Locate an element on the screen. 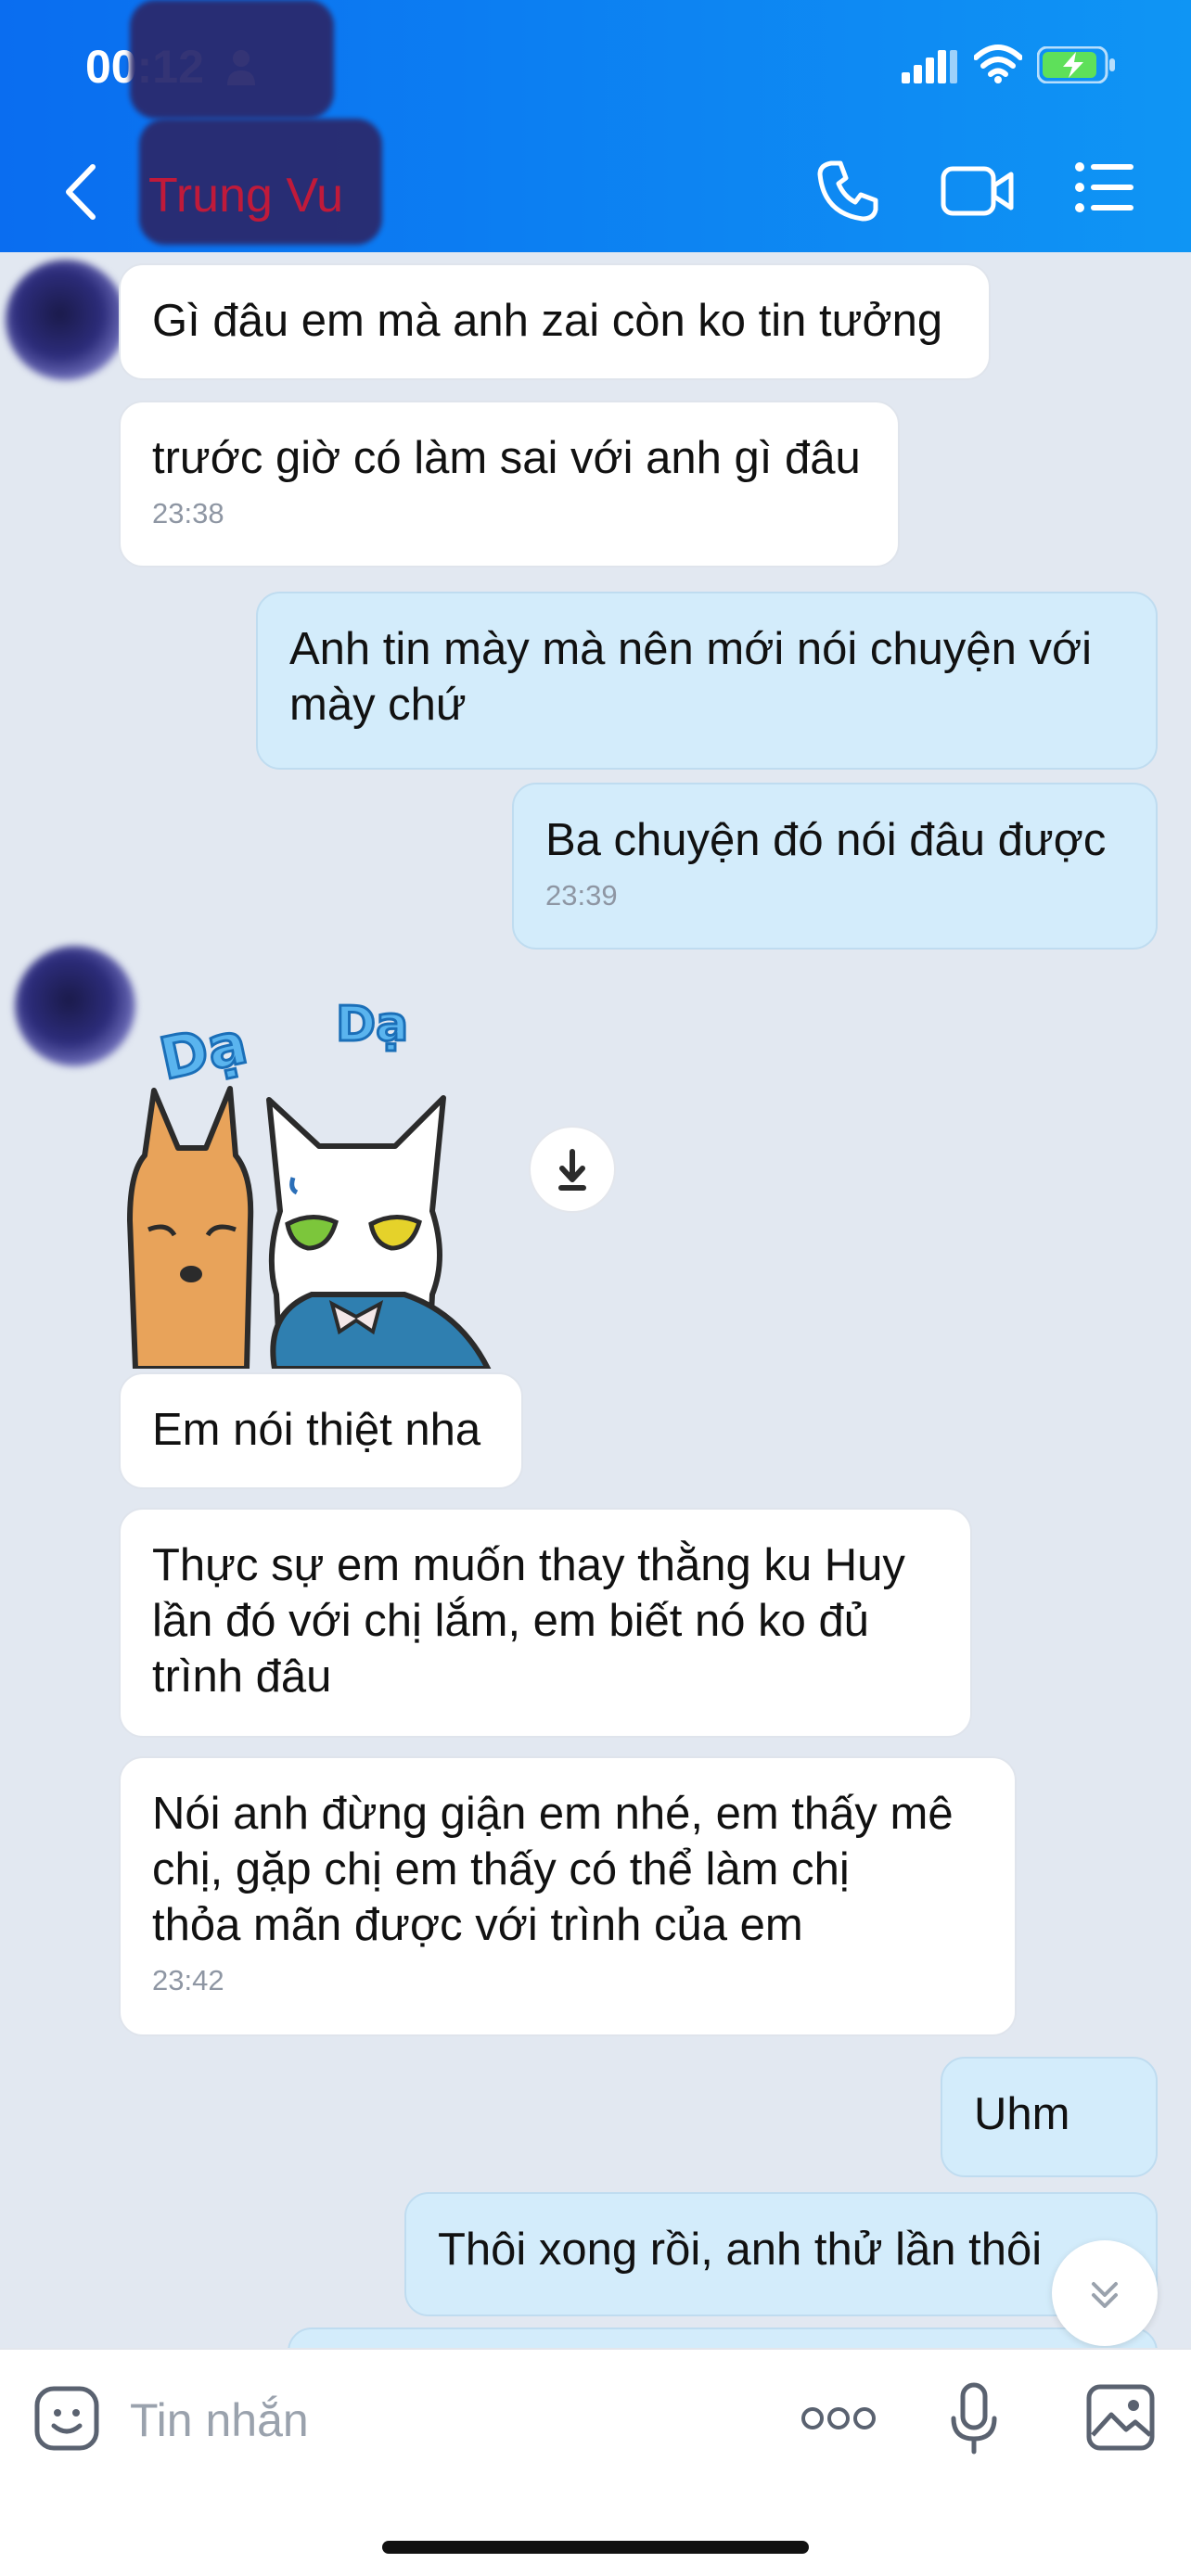 Image resolution: width=1191 pixels, height=2576 pixels. scroll-to-bottom-button is located at coordinates (1105, 2293).